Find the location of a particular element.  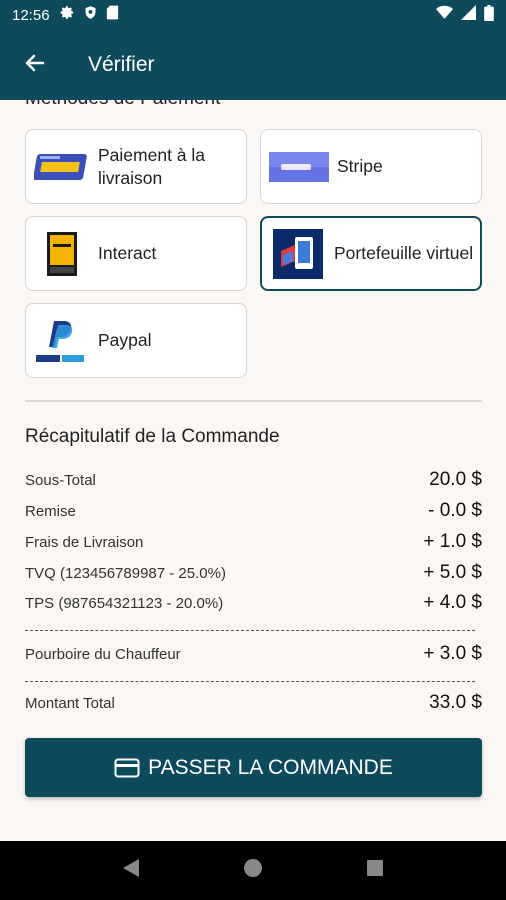

stripe-logo is located at coordinates (299, 167).